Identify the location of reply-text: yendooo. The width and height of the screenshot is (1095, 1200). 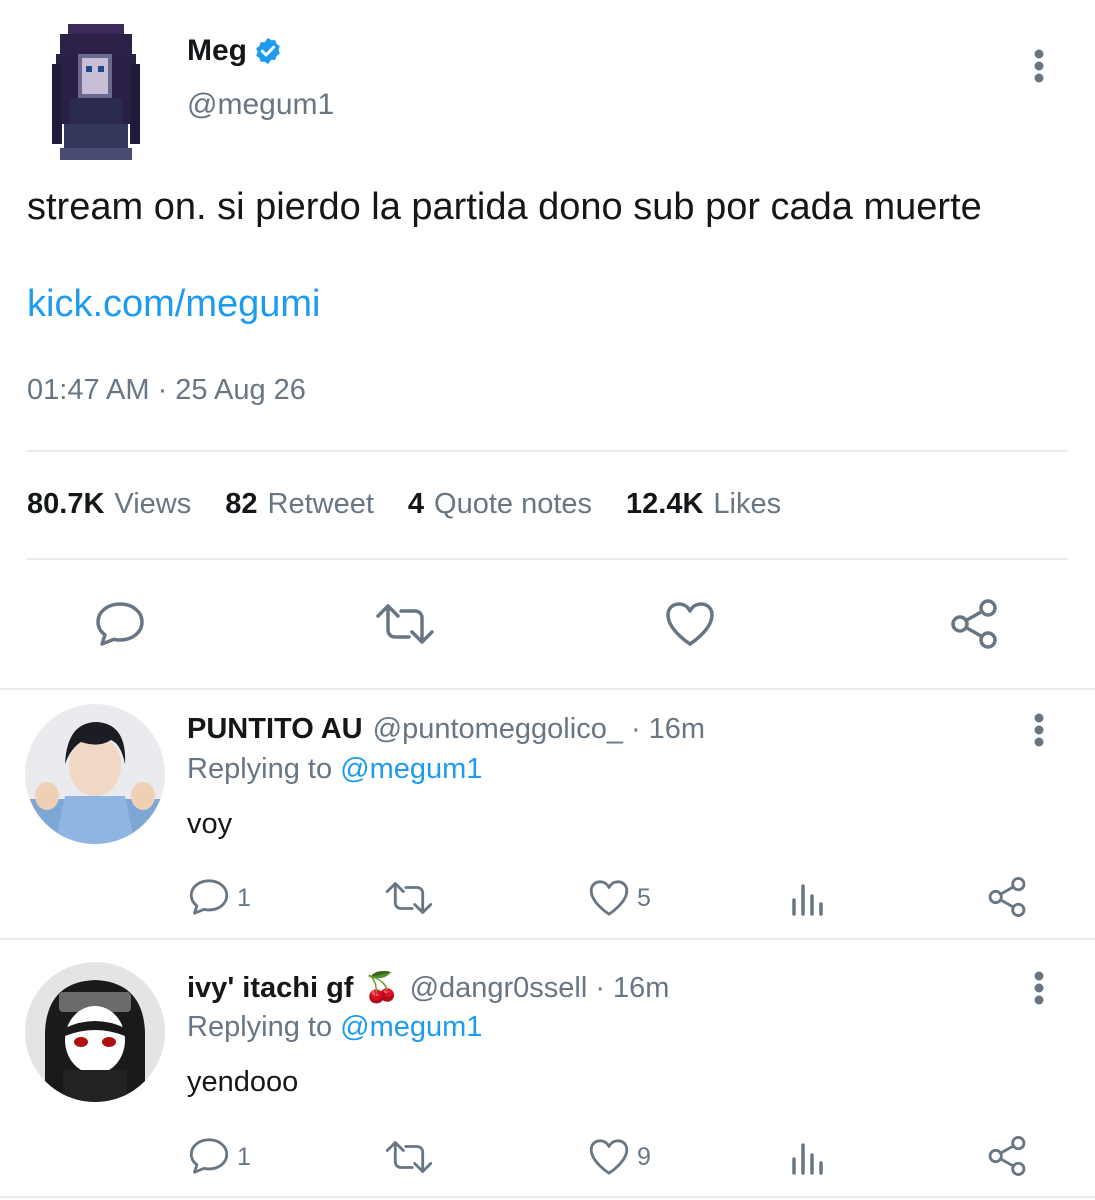
(243, 1082).